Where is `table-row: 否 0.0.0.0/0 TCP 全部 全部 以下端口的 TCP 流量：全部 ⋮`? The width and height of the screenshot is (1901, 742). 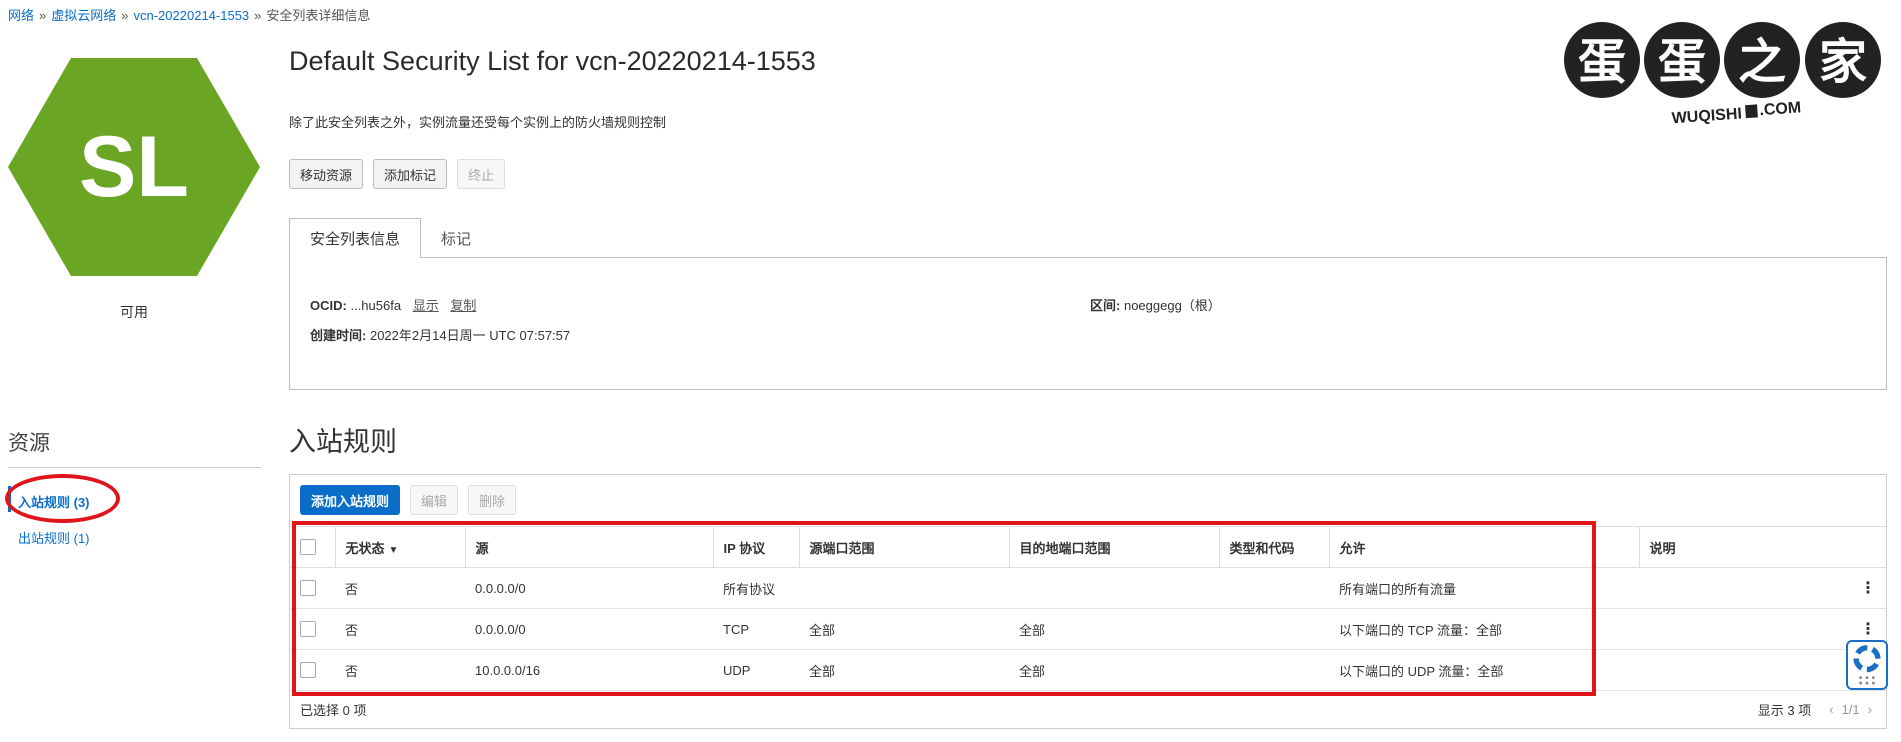
table-row: 否 0.0.0.0/0 TCP 全部 全部 以下端口的 TCP 流量：全部 ⋮ is located at coordinates (1088, 629).